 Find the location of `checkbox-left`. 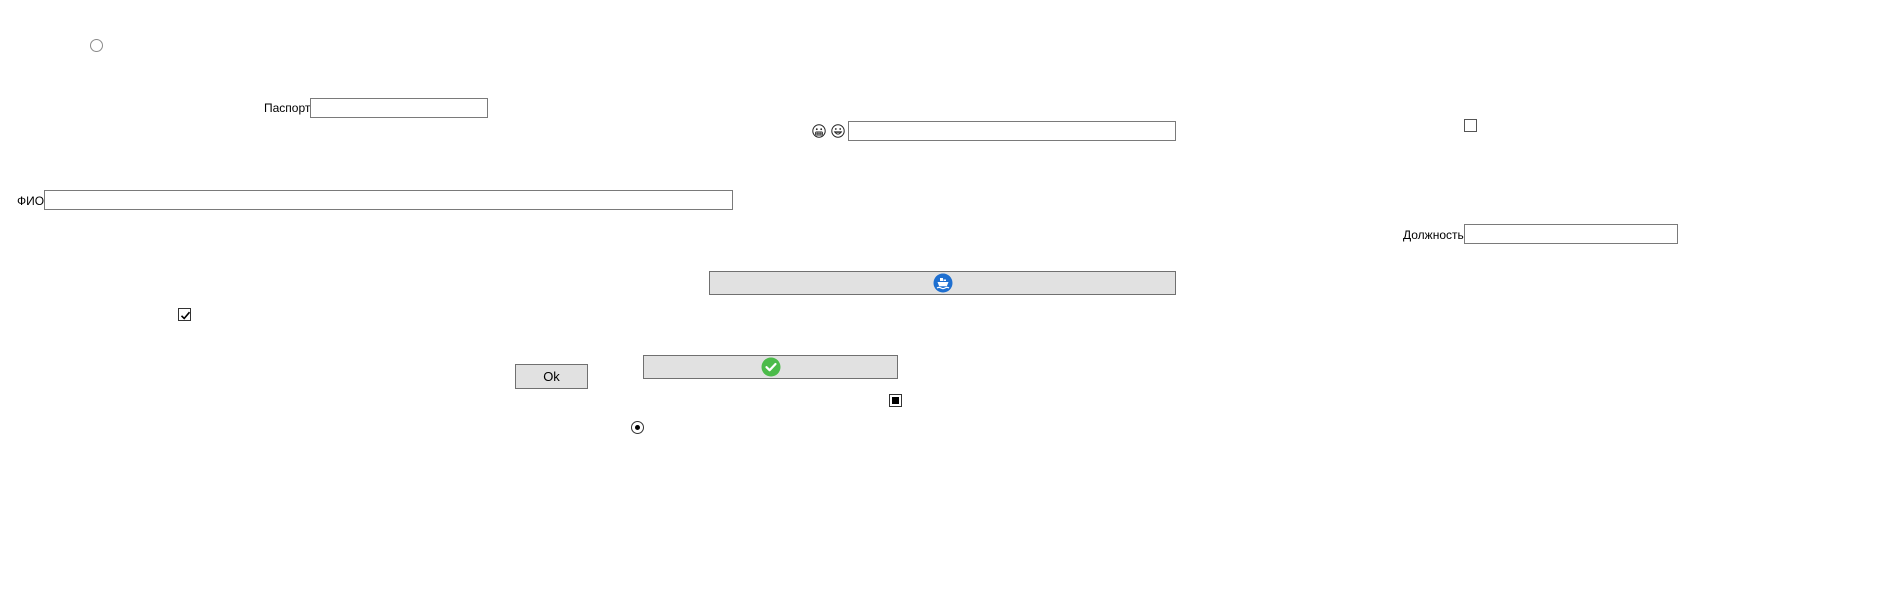

checkbox-left is located at coordinates (184, 314).